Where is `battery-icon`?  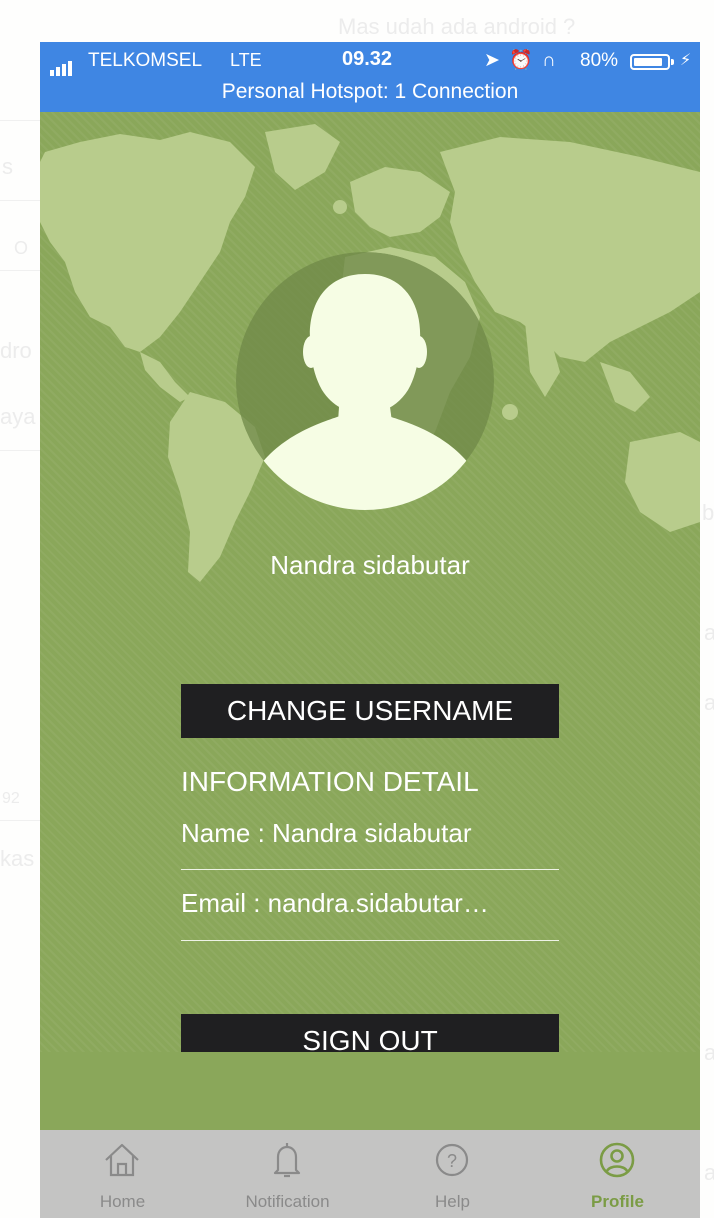 battery-icon is located at coordinates (652, 62).